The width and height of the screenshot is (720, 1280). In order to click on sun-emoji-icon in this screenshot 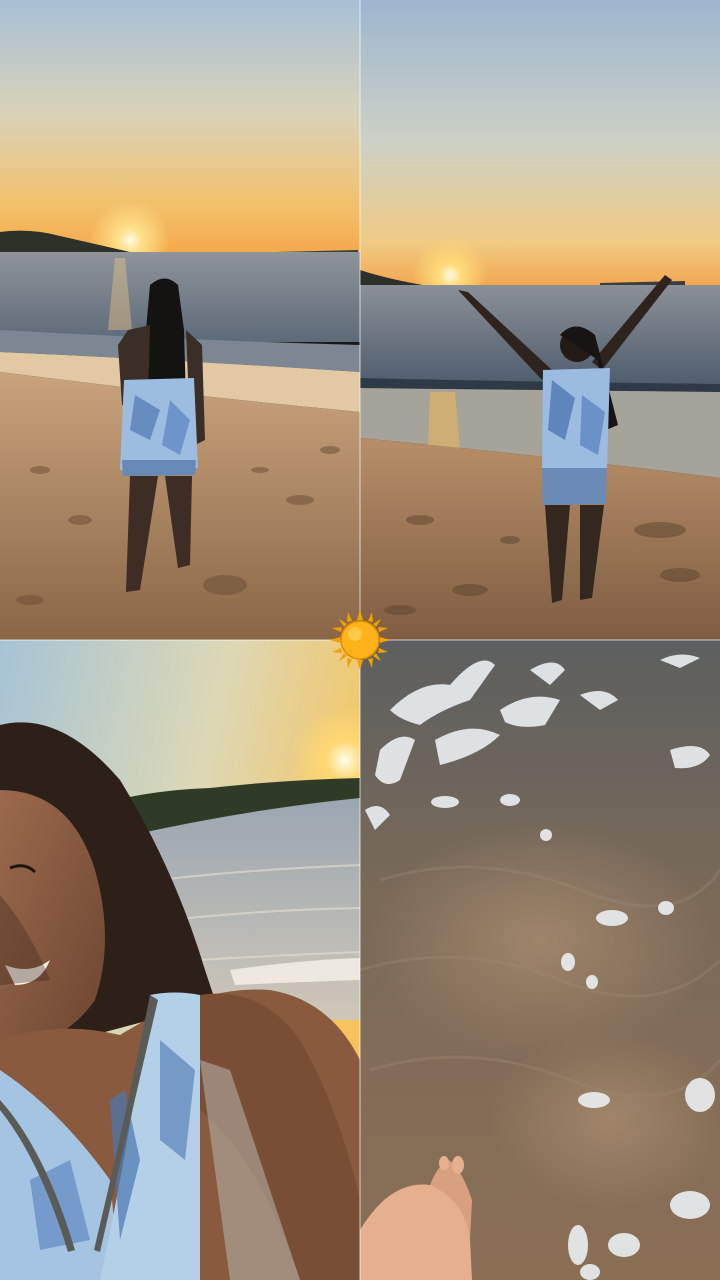, I will do `click(360, 640)`.